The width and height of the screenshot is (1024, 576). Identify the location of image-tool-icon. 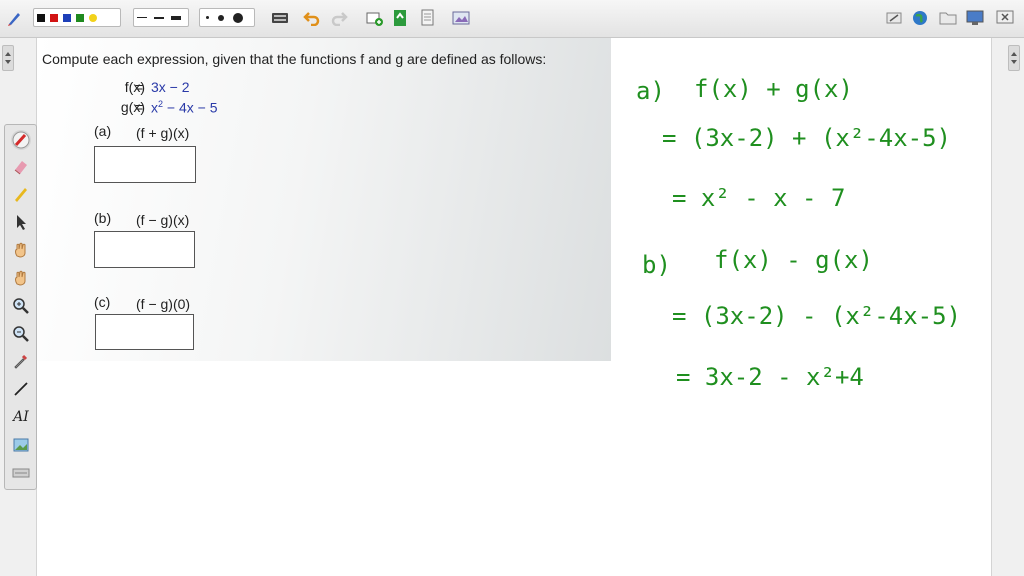
(21, 445).